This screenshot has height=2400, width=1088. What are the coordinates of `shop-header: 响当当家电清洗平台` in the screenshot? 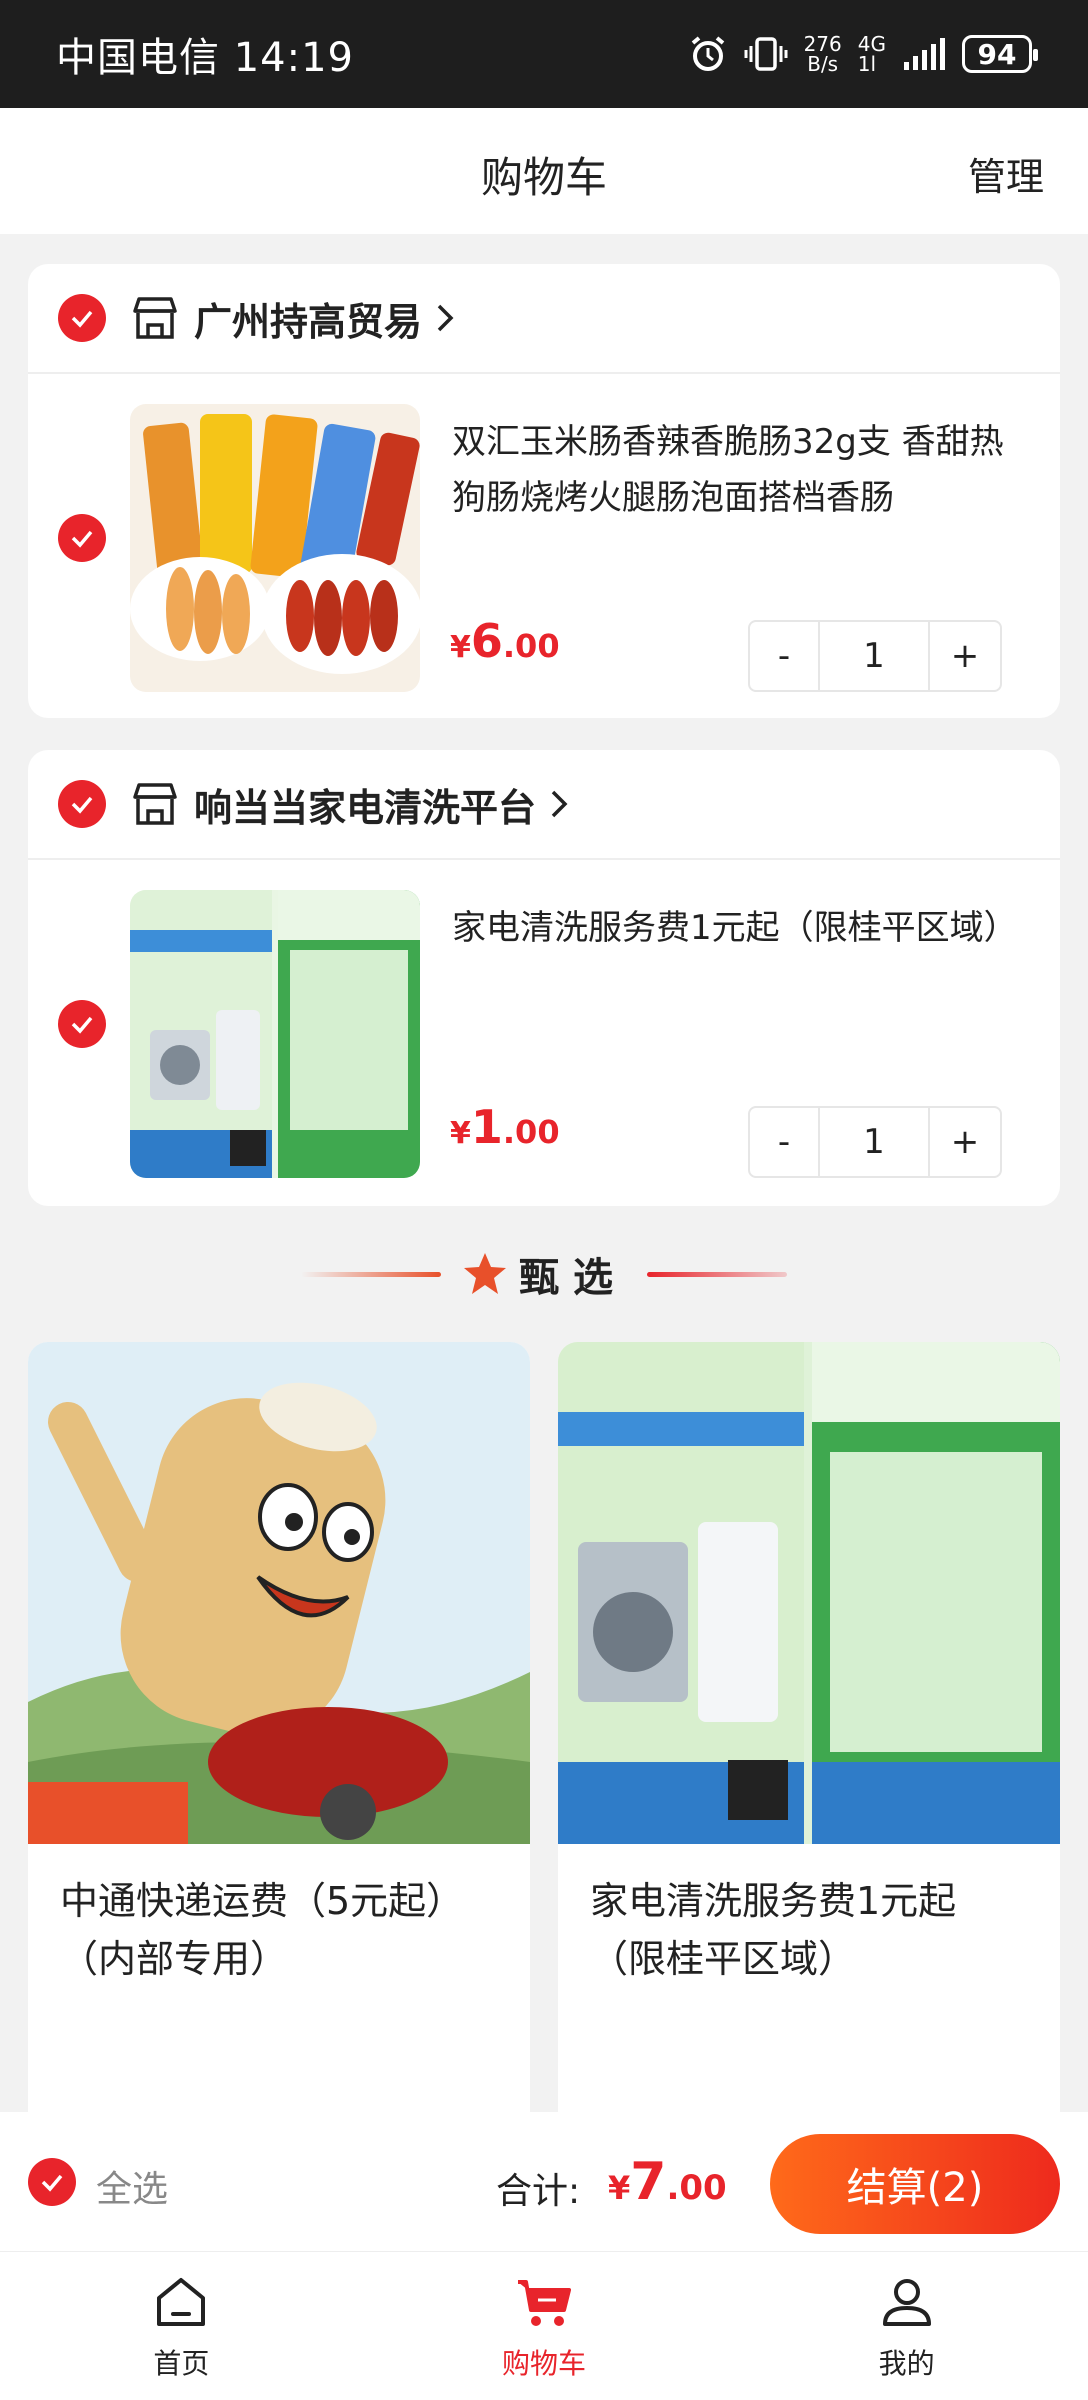 It's located at (544, 805).